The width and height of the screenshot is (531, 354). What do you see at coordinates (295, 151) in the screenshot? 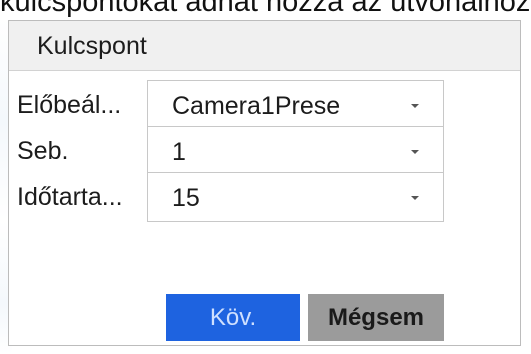
I see `speed-select: 1` at bounding box center [295, 151].